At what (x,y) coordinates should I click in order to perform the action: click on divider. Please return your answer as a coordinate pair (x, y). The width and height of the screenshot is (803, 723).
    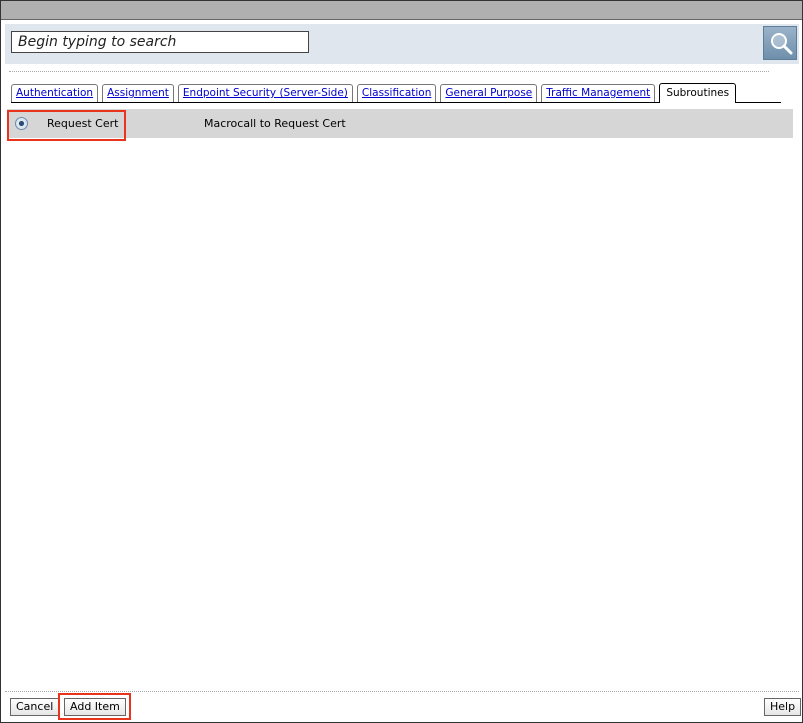
    Looking at the image, I should click on (389, 71).